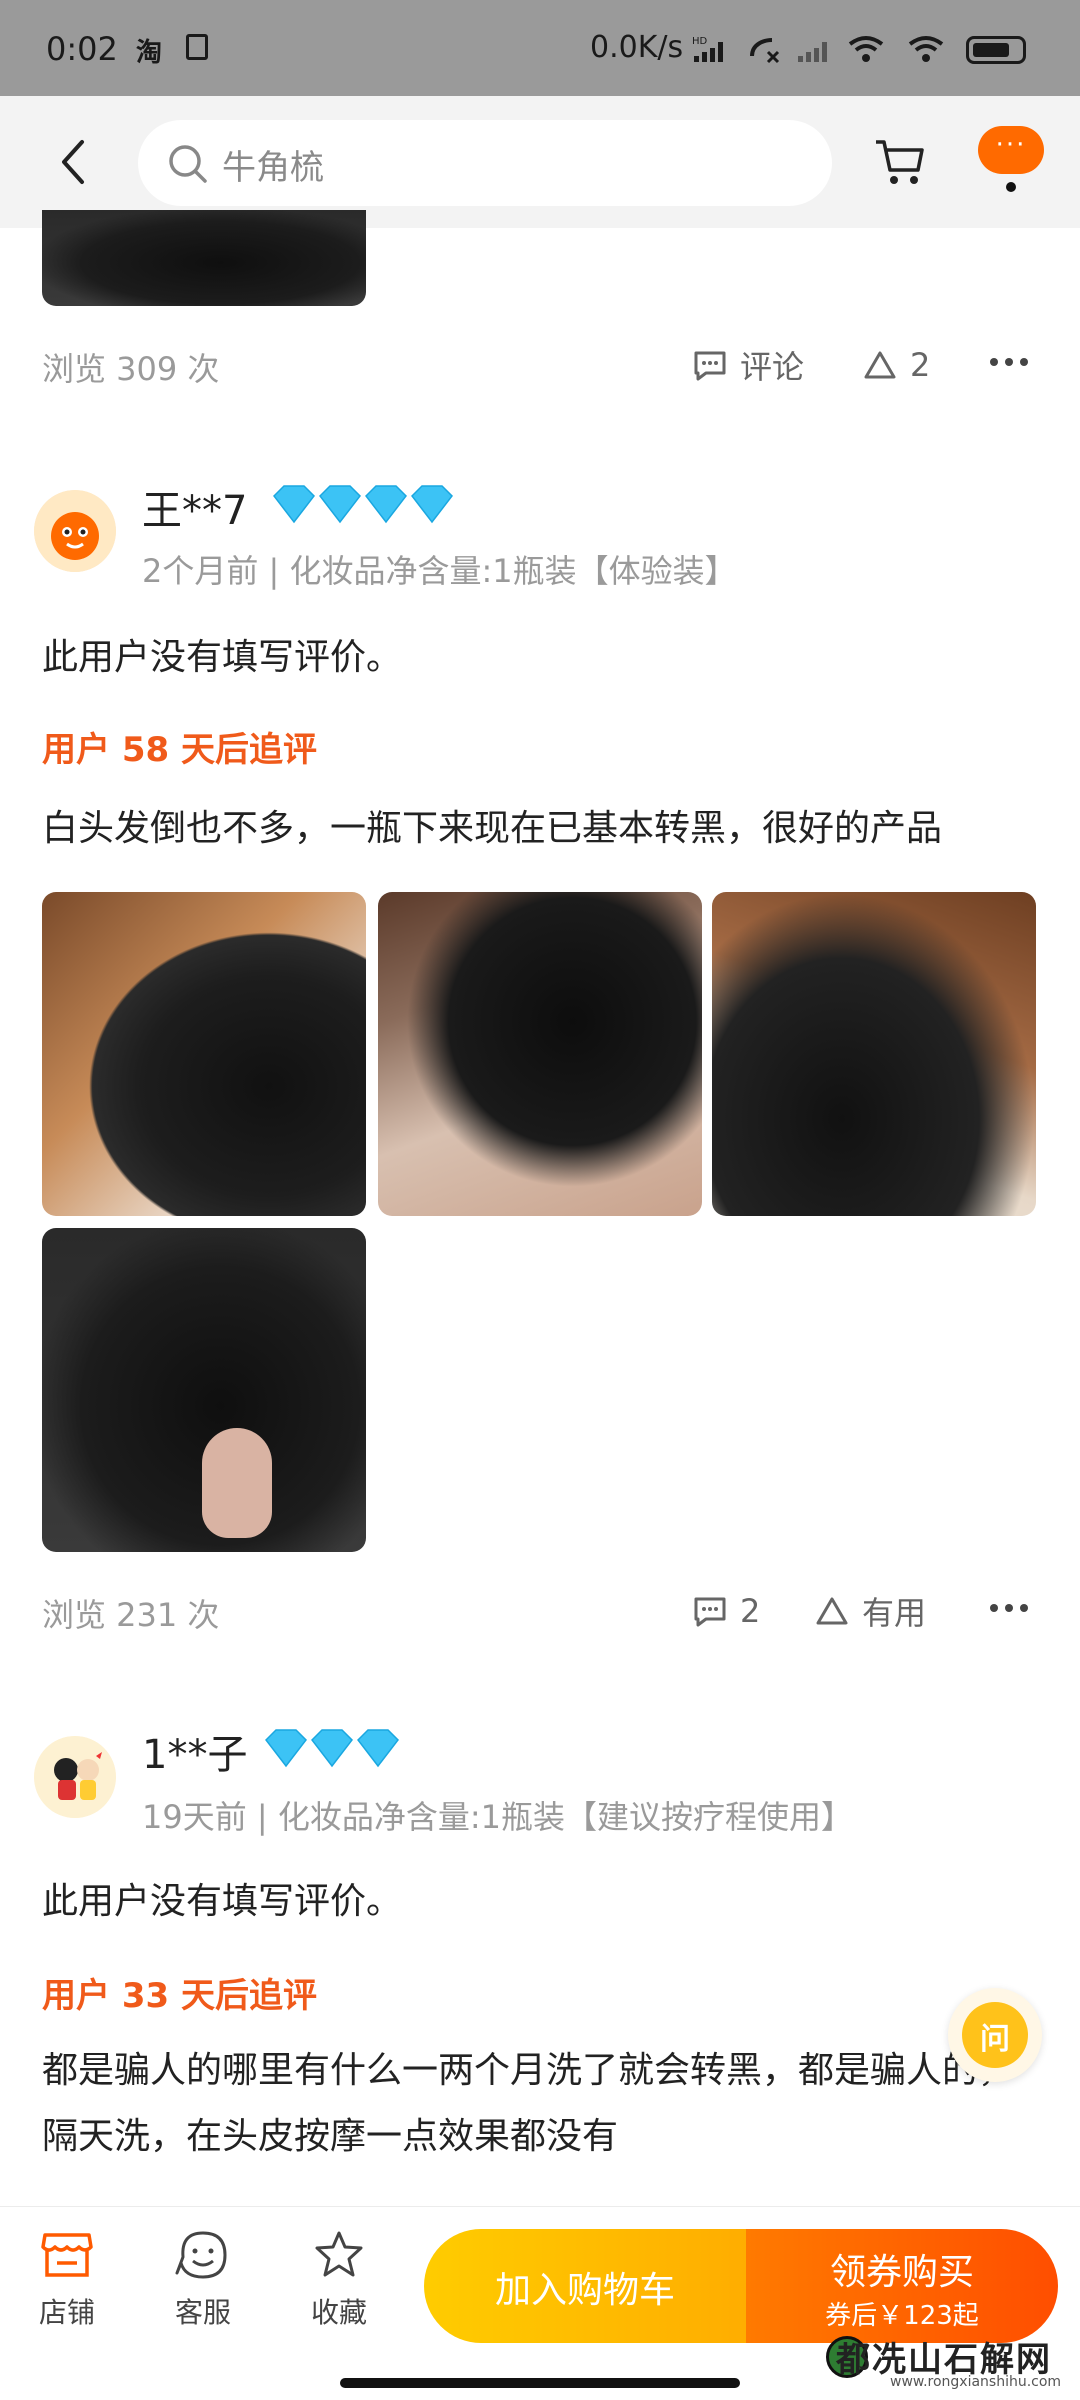 This screenshot has height=2400, width=1080. What do you see at coordinates (894, 1613) in the screenshot?
I see `useful-label: 有用` at bounding box center [894, 1613].